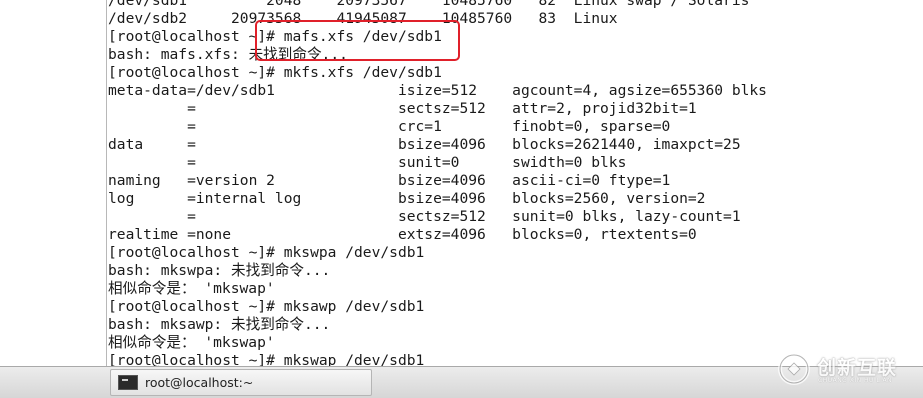 This screenshot has width=923, height=398. Describe the element at coordinates (389, 126) in the screenshot. I see `terminal-line: = crc=1 finobt=0, sparse=0` at that location.